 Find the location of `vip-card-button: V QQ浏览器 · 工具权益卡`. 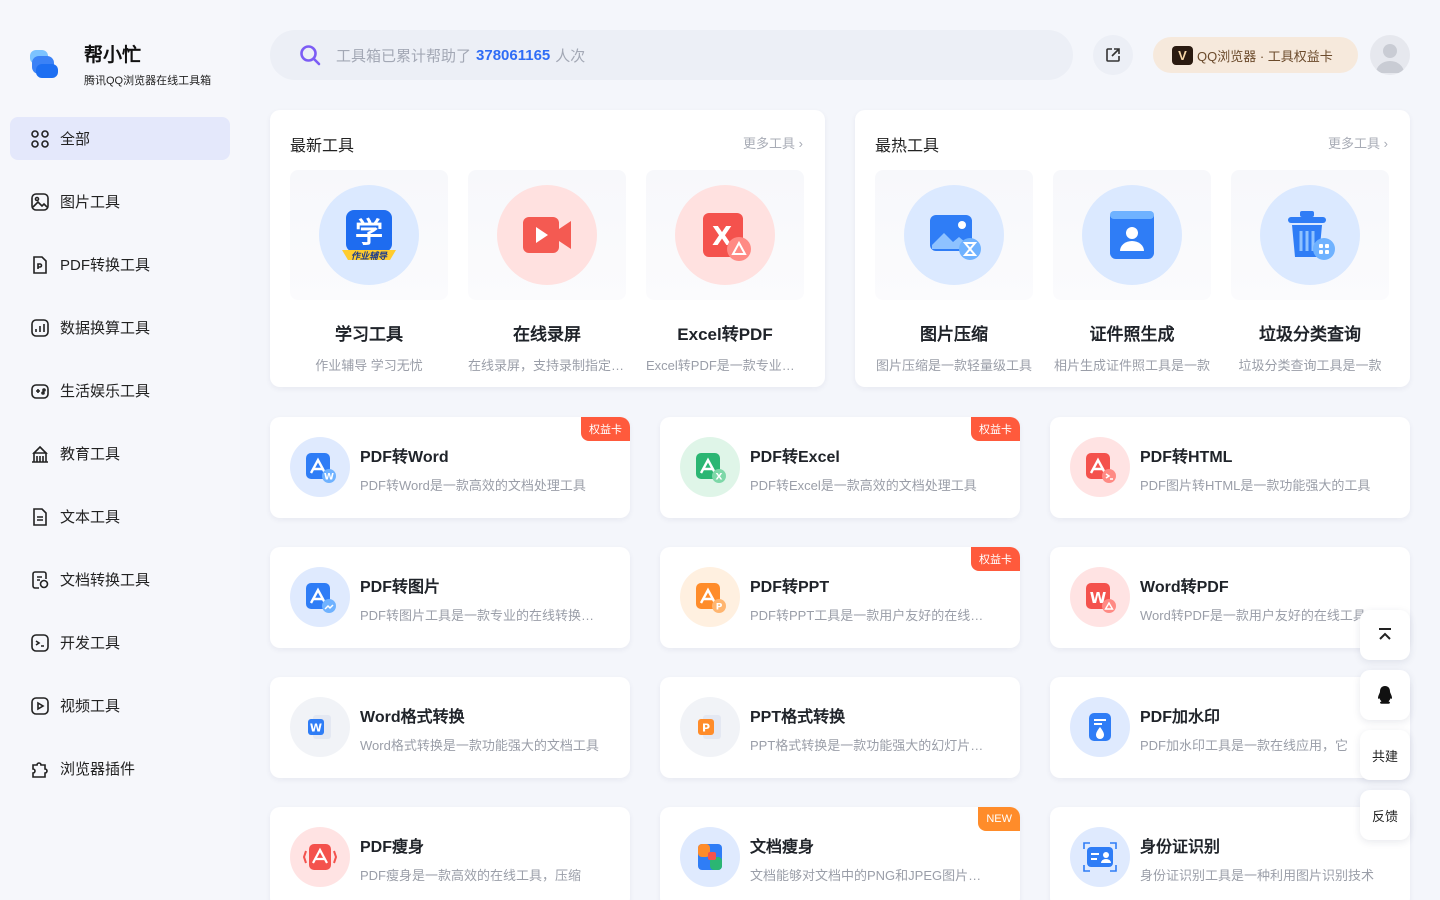

vip-card-button: V QQ浏览器 · 工具权益卡 is located at coordinates (1255, 55).